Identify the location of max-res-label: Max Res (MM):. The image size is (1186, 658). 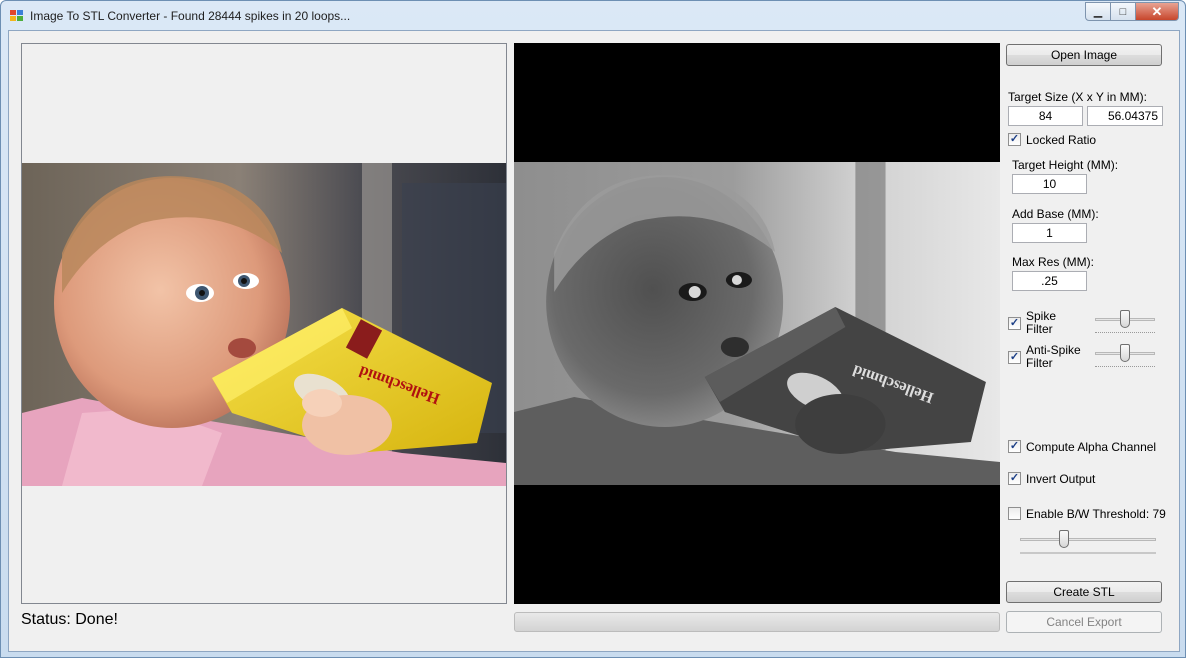
(1053, 262).